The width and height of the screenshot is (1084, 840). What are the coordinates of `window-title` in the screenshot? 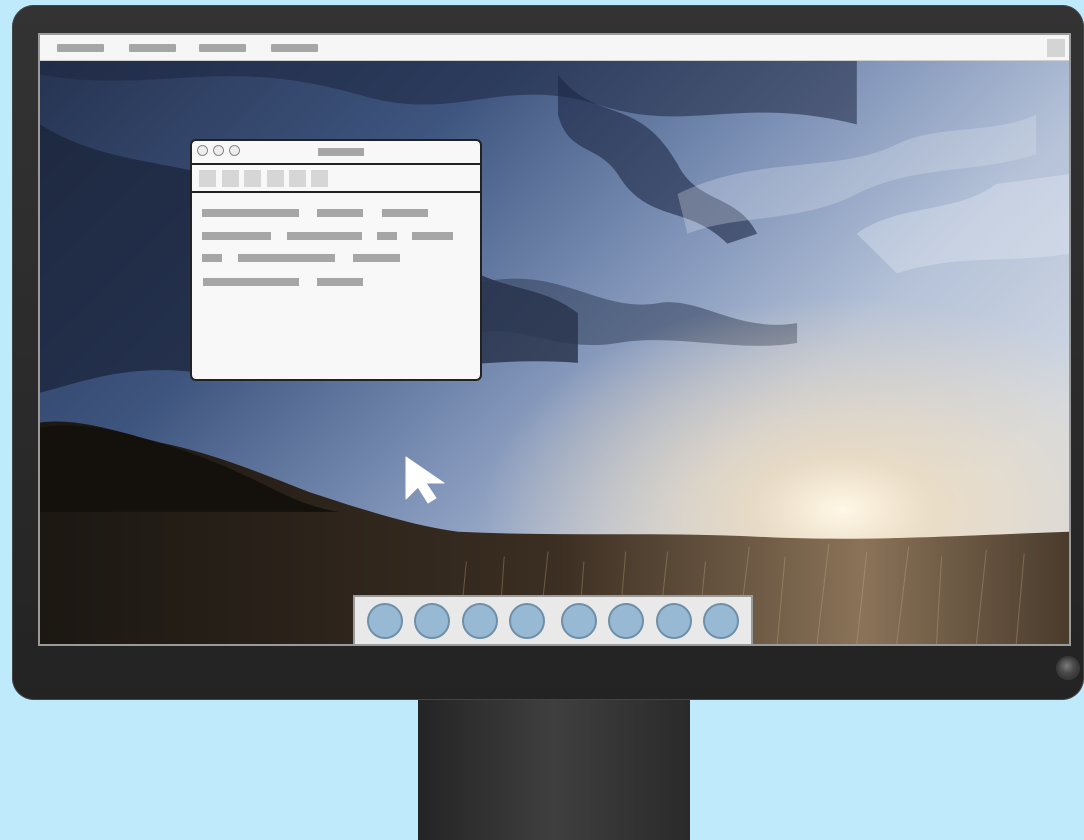 It's located at (341, 152).